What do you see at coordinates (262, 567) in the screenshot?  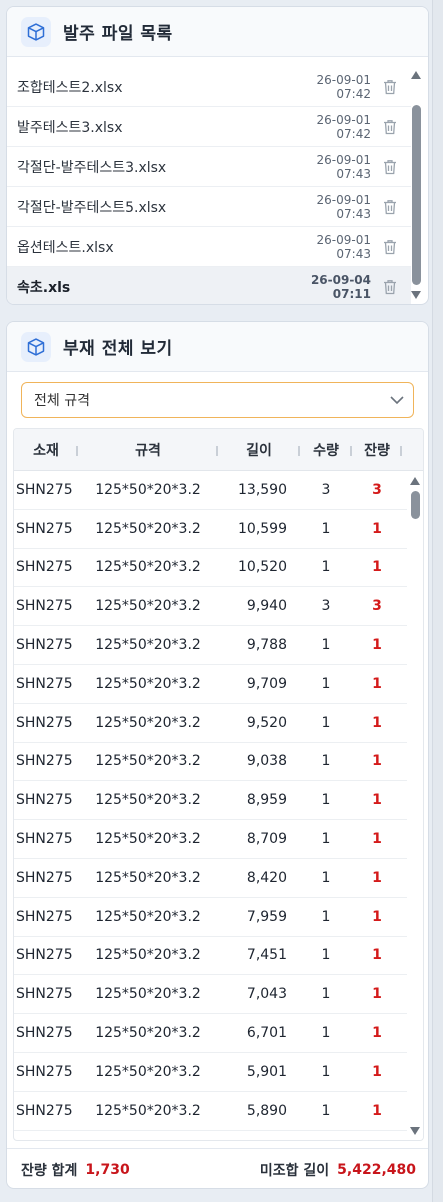 I see `col-length-cell: 10,520` at bounding box center [262, 567].